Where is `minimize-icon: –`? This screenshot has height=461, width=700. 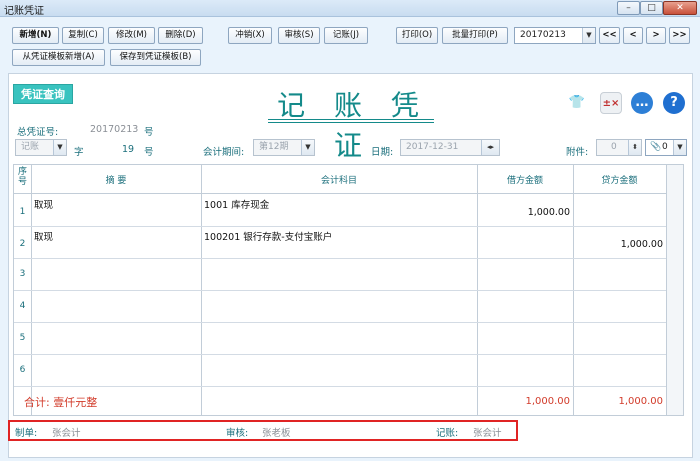
minimize-icon: – is located at coordinates (628, 8).